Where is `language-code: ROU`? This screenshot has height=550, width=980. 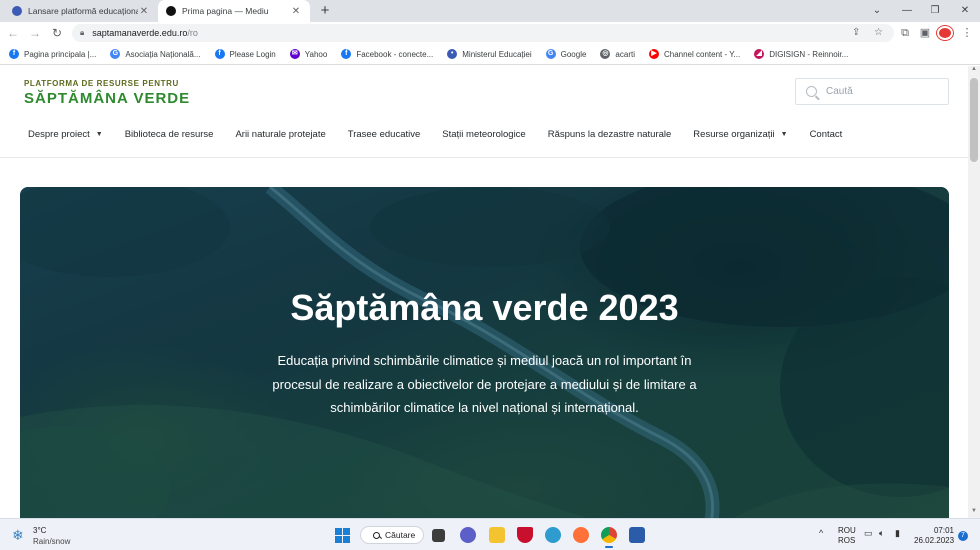
language-code: ROU is located at coordinates (847, 530).